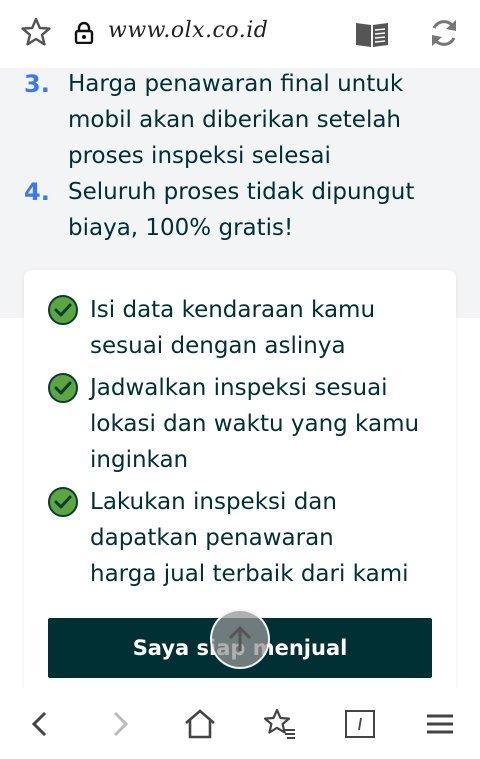 This screenshot has height=759, width=480. Describe the element at coordinates (84, 33) in the screenshot. I see `lock-icon` at that location.